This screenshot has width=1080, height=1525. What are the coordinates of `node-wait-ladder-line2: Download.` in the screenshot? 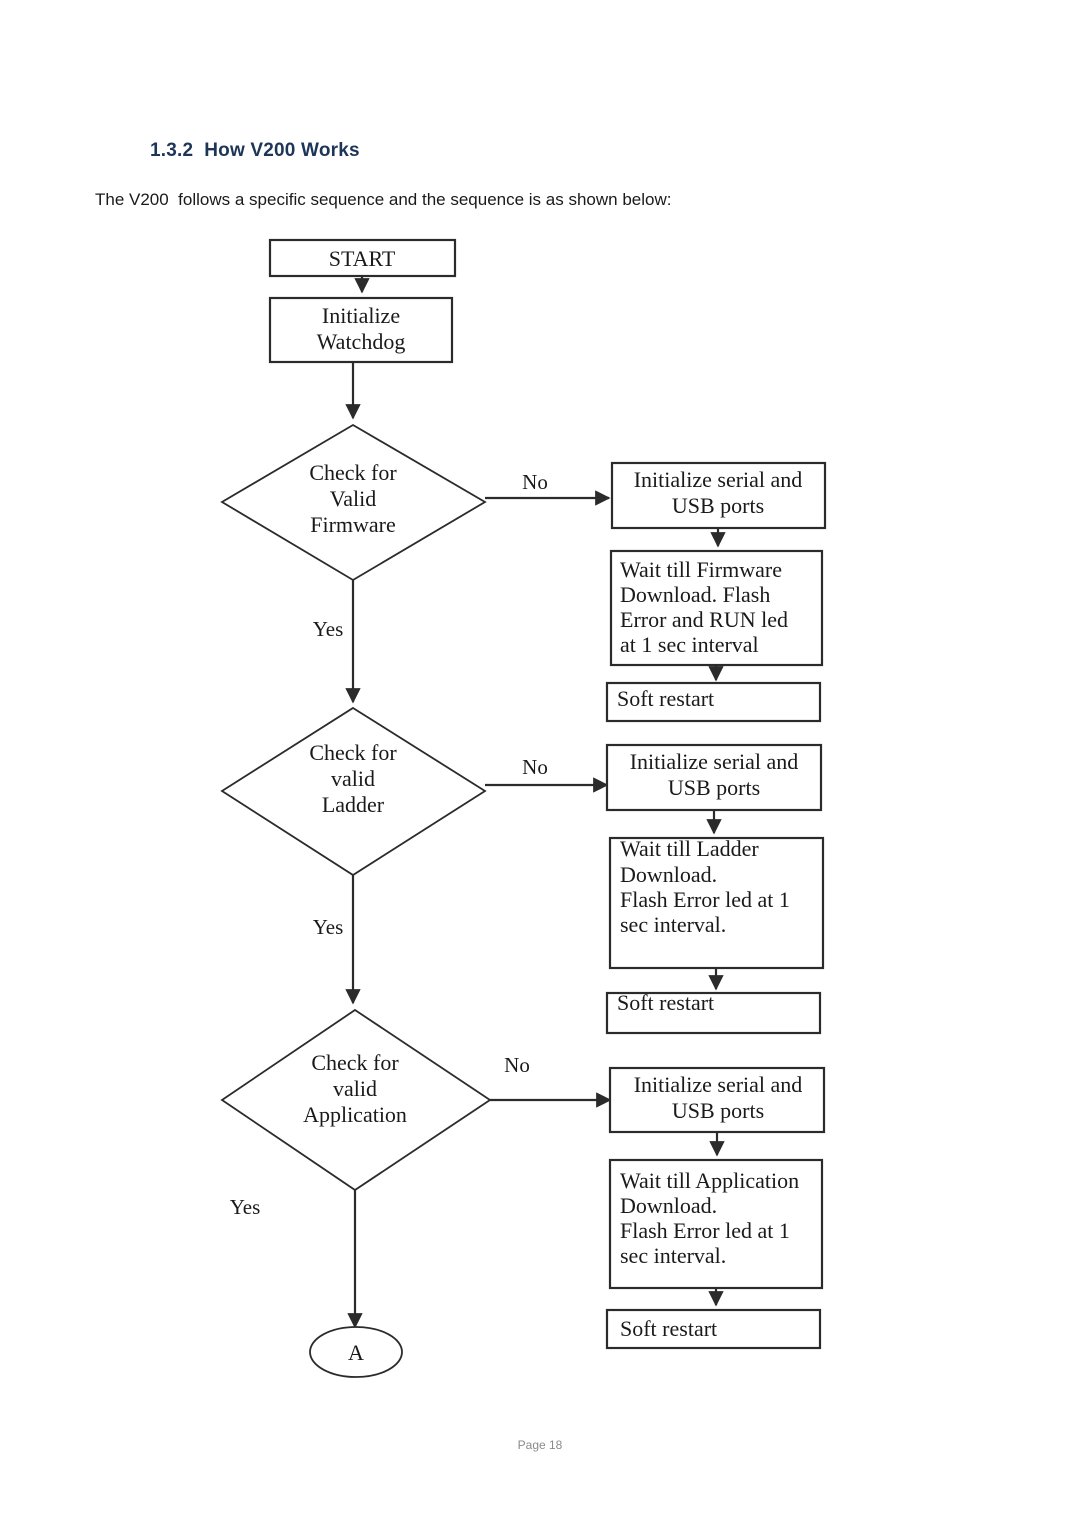 It's located at (668, 874).